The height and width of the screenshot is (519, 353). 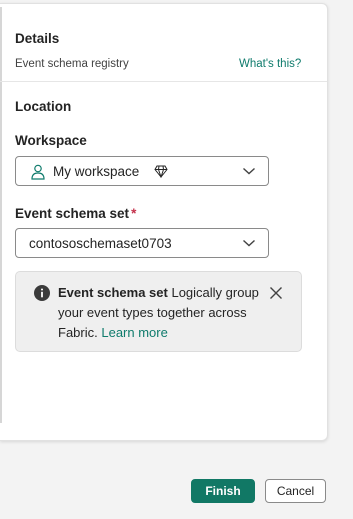 I want to click on info-icon, so click(x=42, y=293).